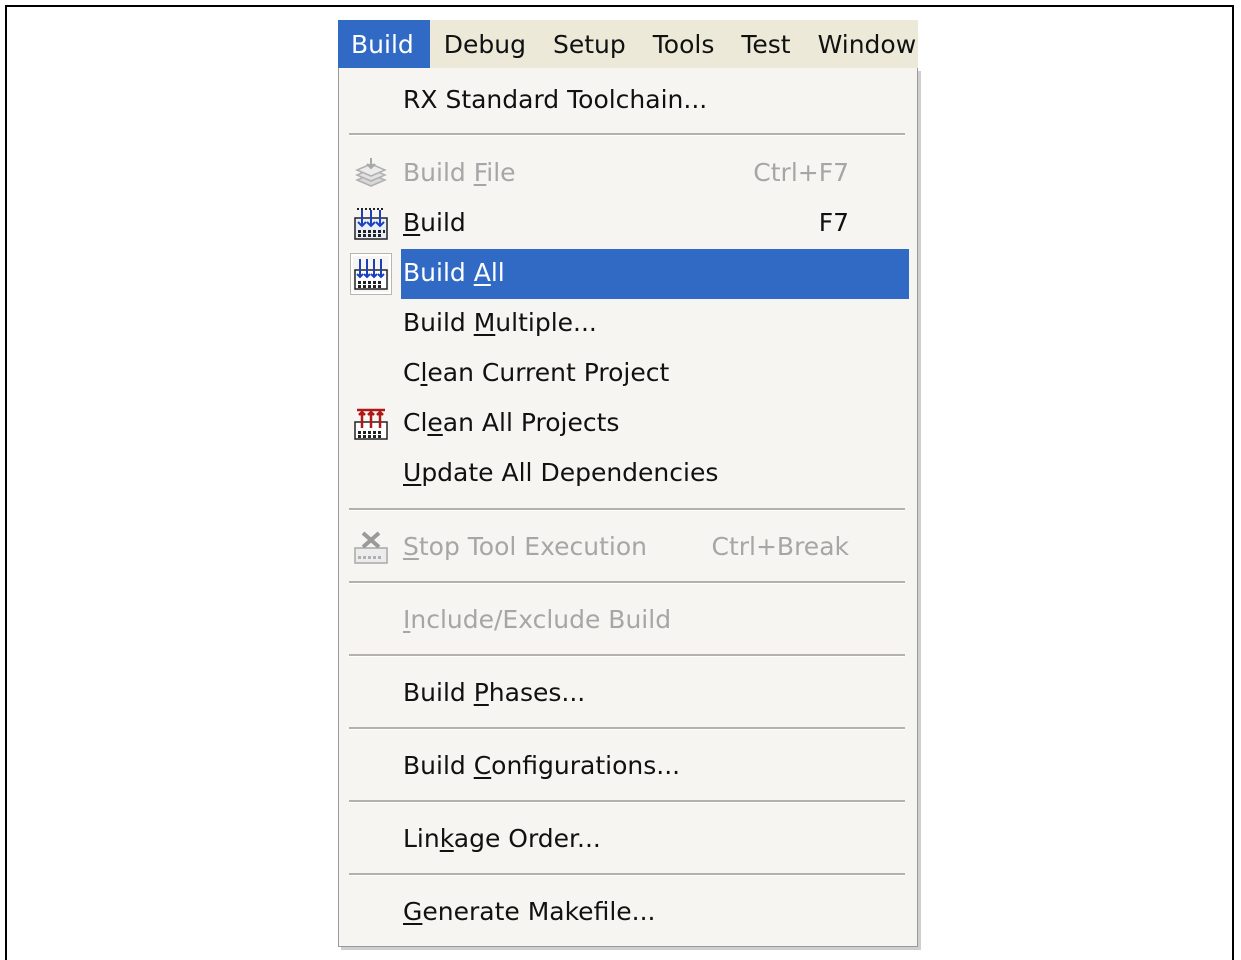  I want to click on clean-all-icon, so click(371, 424).